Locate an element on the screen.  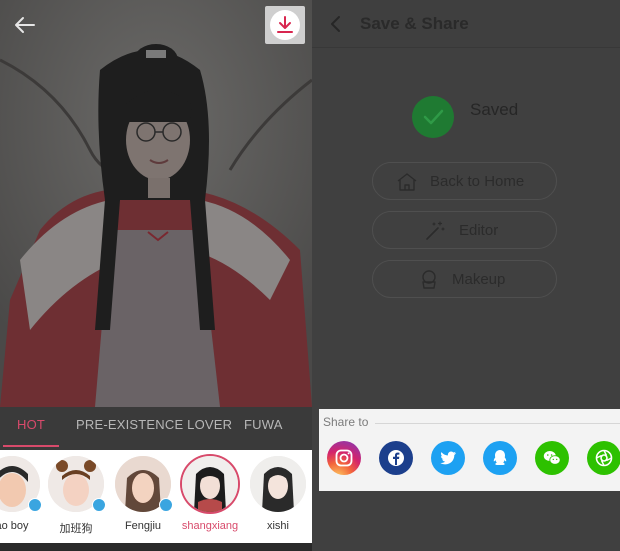
download-button is located at coordinates (285, 25).